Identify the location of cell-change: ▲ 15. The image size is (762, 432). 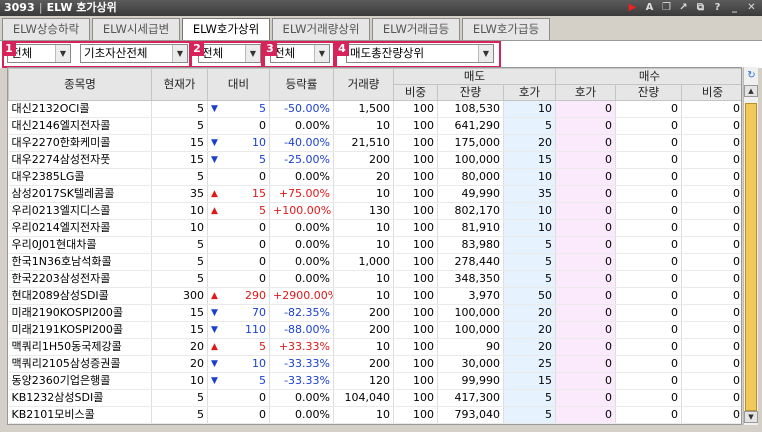
(238, 194).